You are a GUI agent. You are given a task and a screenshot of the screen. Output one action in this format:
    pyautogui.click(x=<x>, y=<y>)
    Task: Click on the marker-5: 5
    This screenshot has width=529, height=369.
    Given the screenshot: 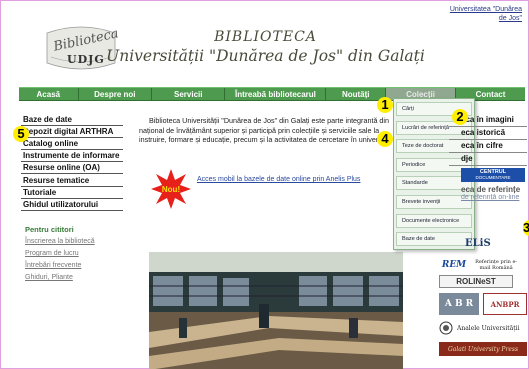 What is the action you would take?
    pyautogui.click(x=21, y=134)
    